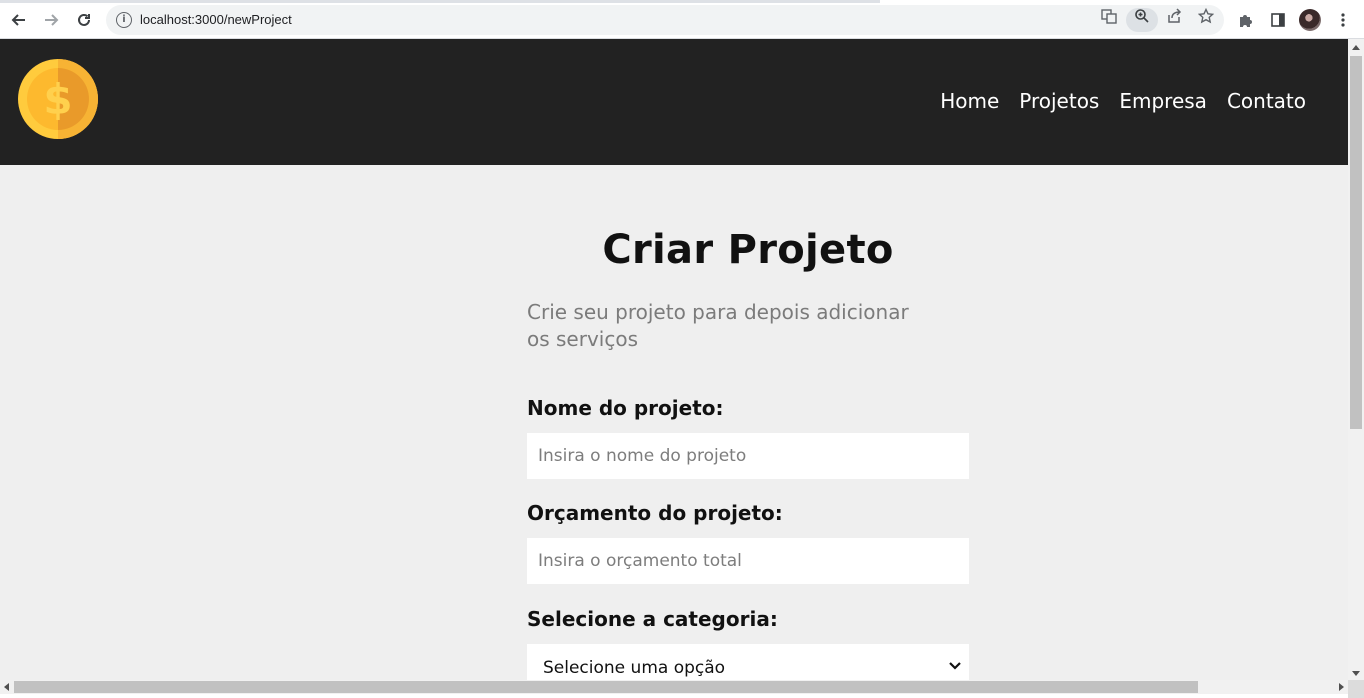  Describe the element at coordinates (1278, 20) in the screenshot. I see `side-panel-icon` at that location.